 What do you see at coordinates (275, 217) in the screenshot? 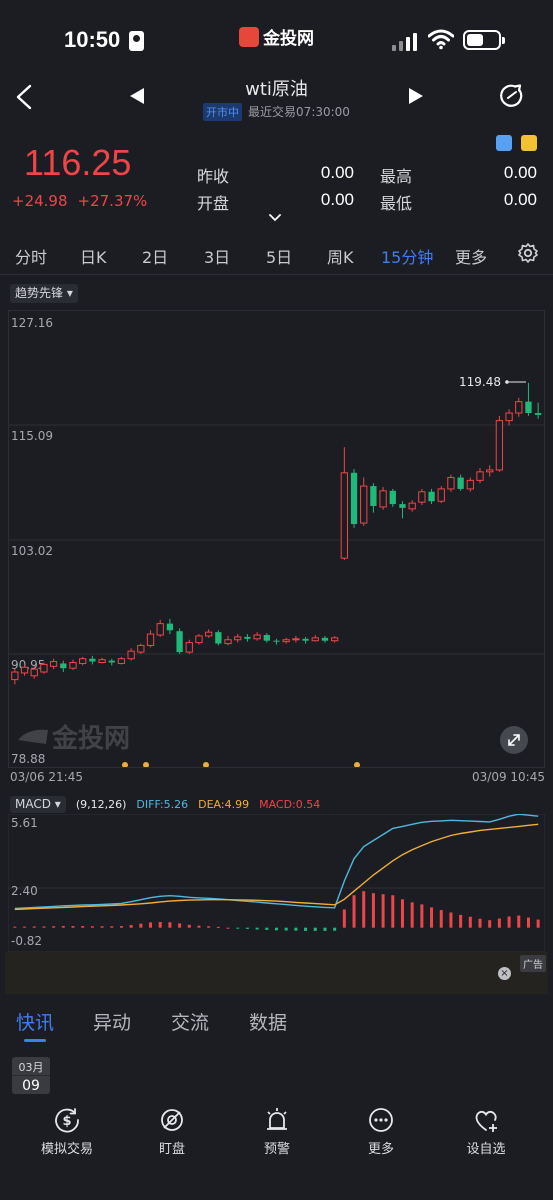
I see `expand-chevron-icon` at bounding box center [275, 217].